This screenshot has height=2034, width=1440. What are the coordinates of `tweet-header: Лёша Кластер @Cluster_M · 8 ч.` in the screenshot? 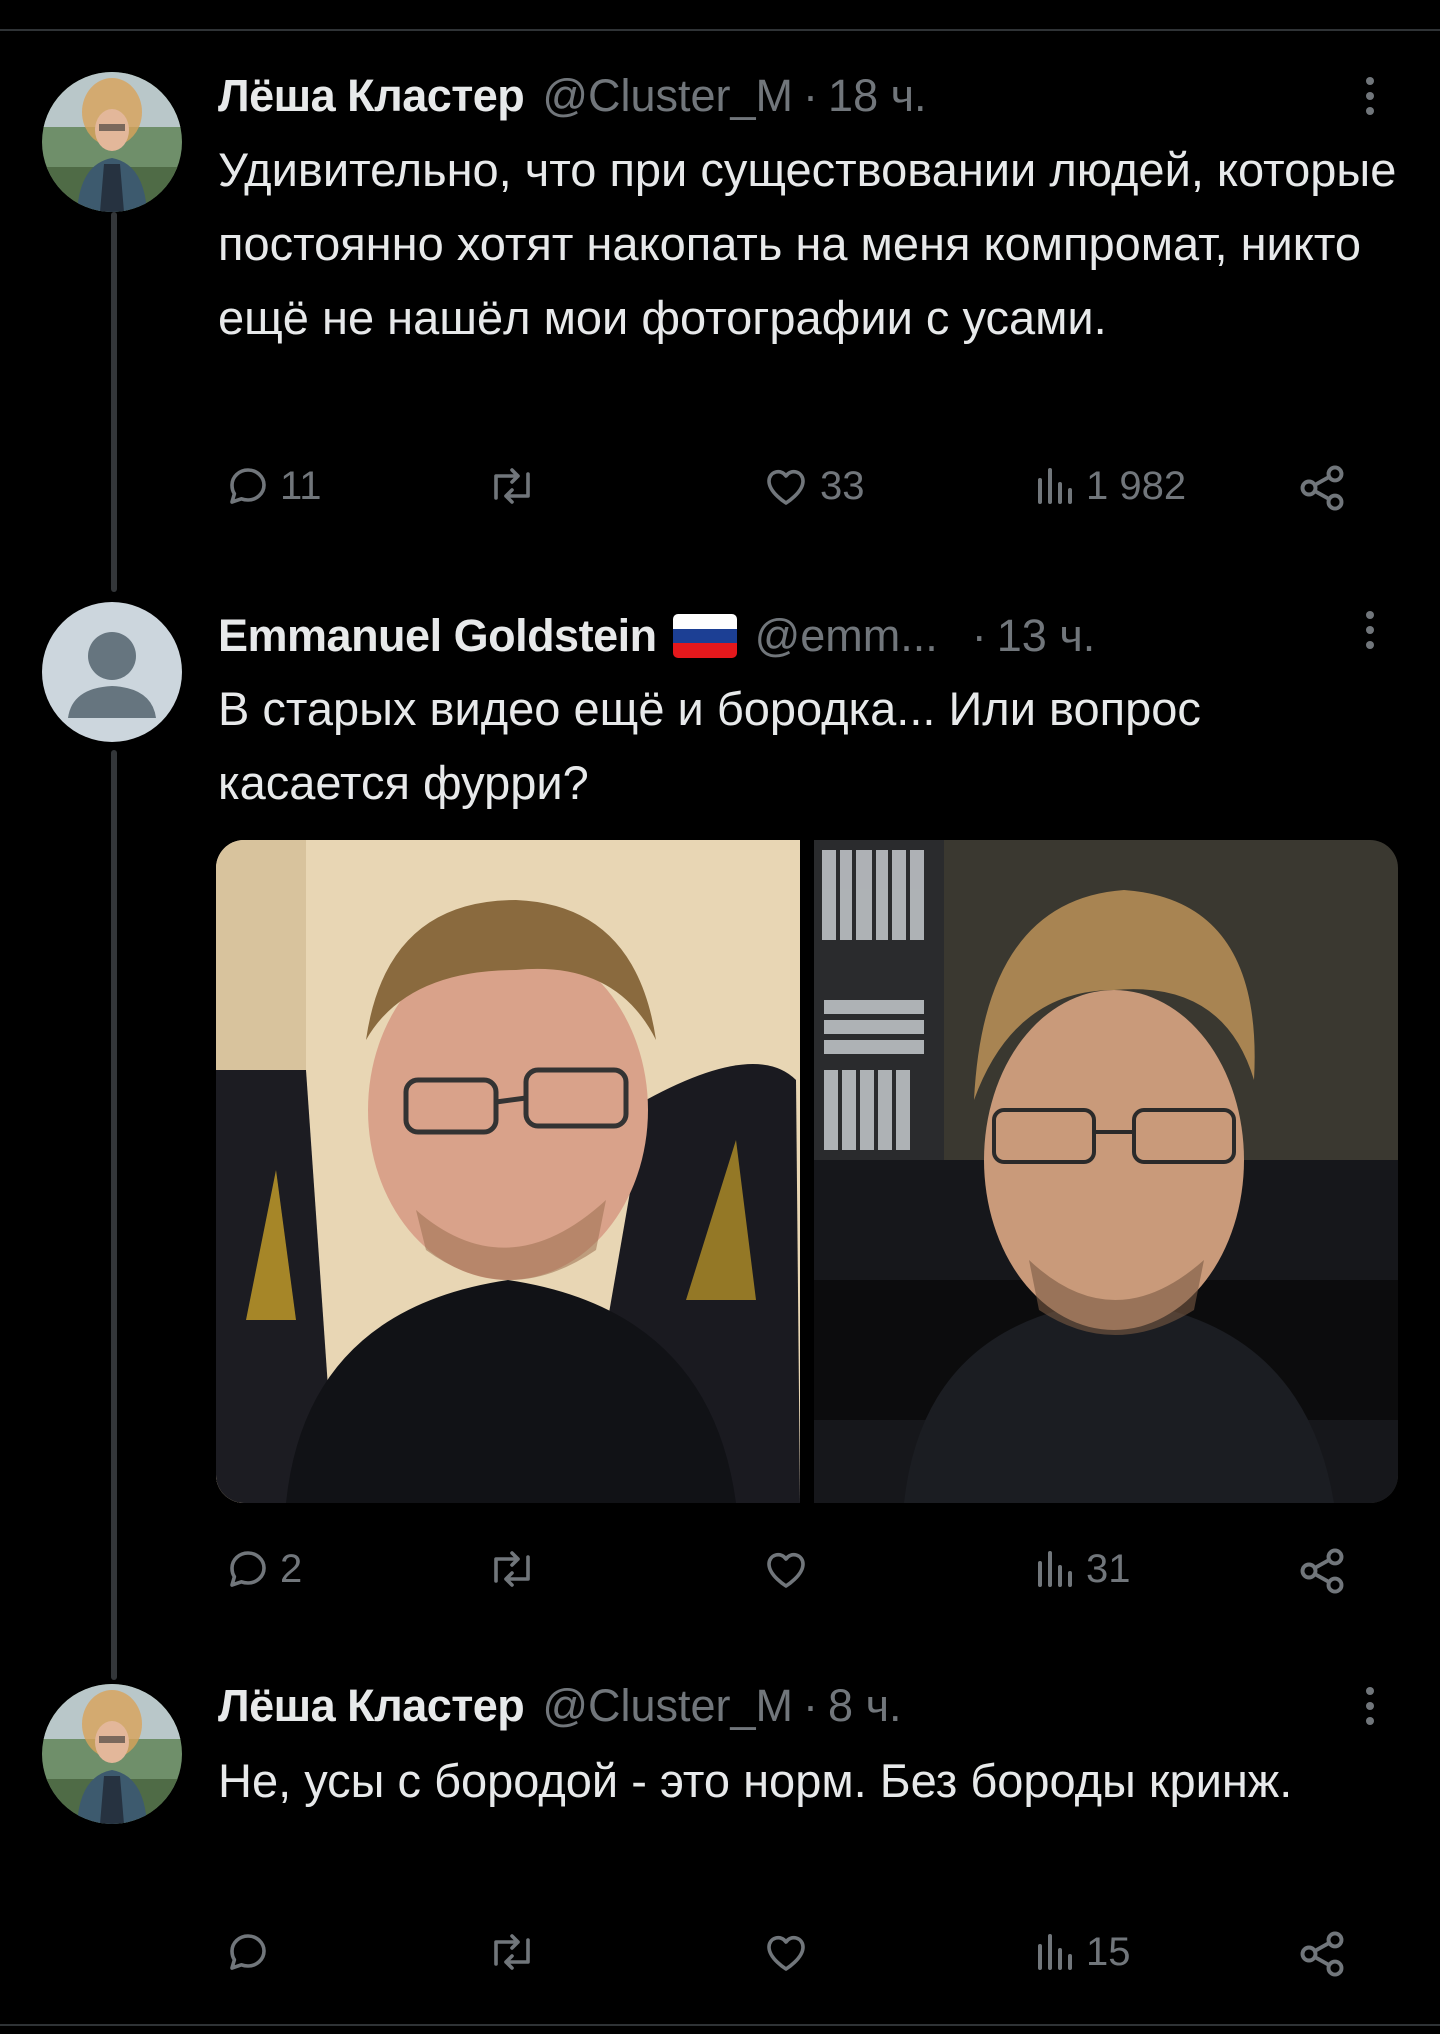 It's located at (560, 1706).